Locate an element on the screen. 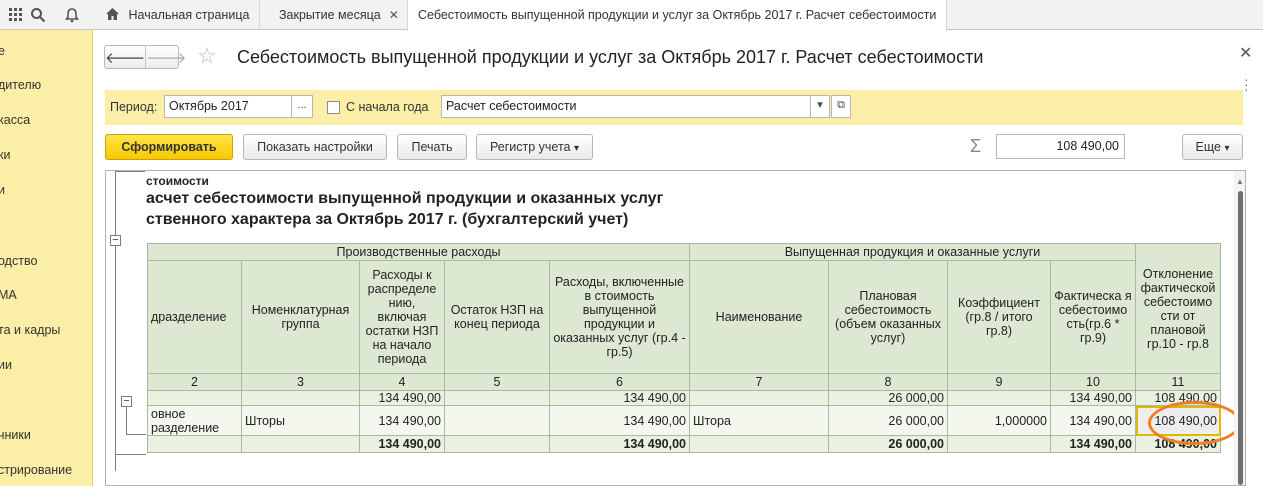  open-icon: ⧉ is located at coordinates (841, 106).